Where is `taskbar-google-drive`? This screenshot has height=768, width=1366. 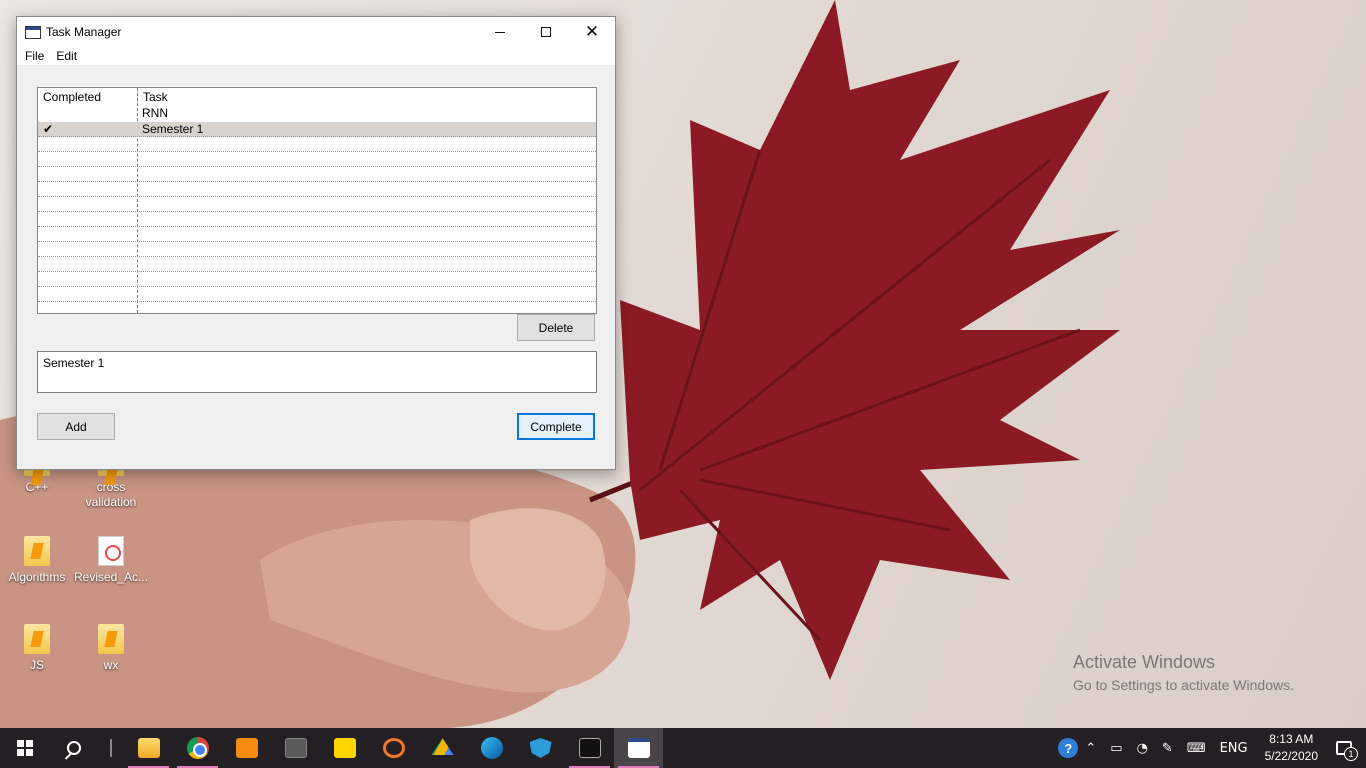 taskbar-google-drive is located at coordinates (442, 748).